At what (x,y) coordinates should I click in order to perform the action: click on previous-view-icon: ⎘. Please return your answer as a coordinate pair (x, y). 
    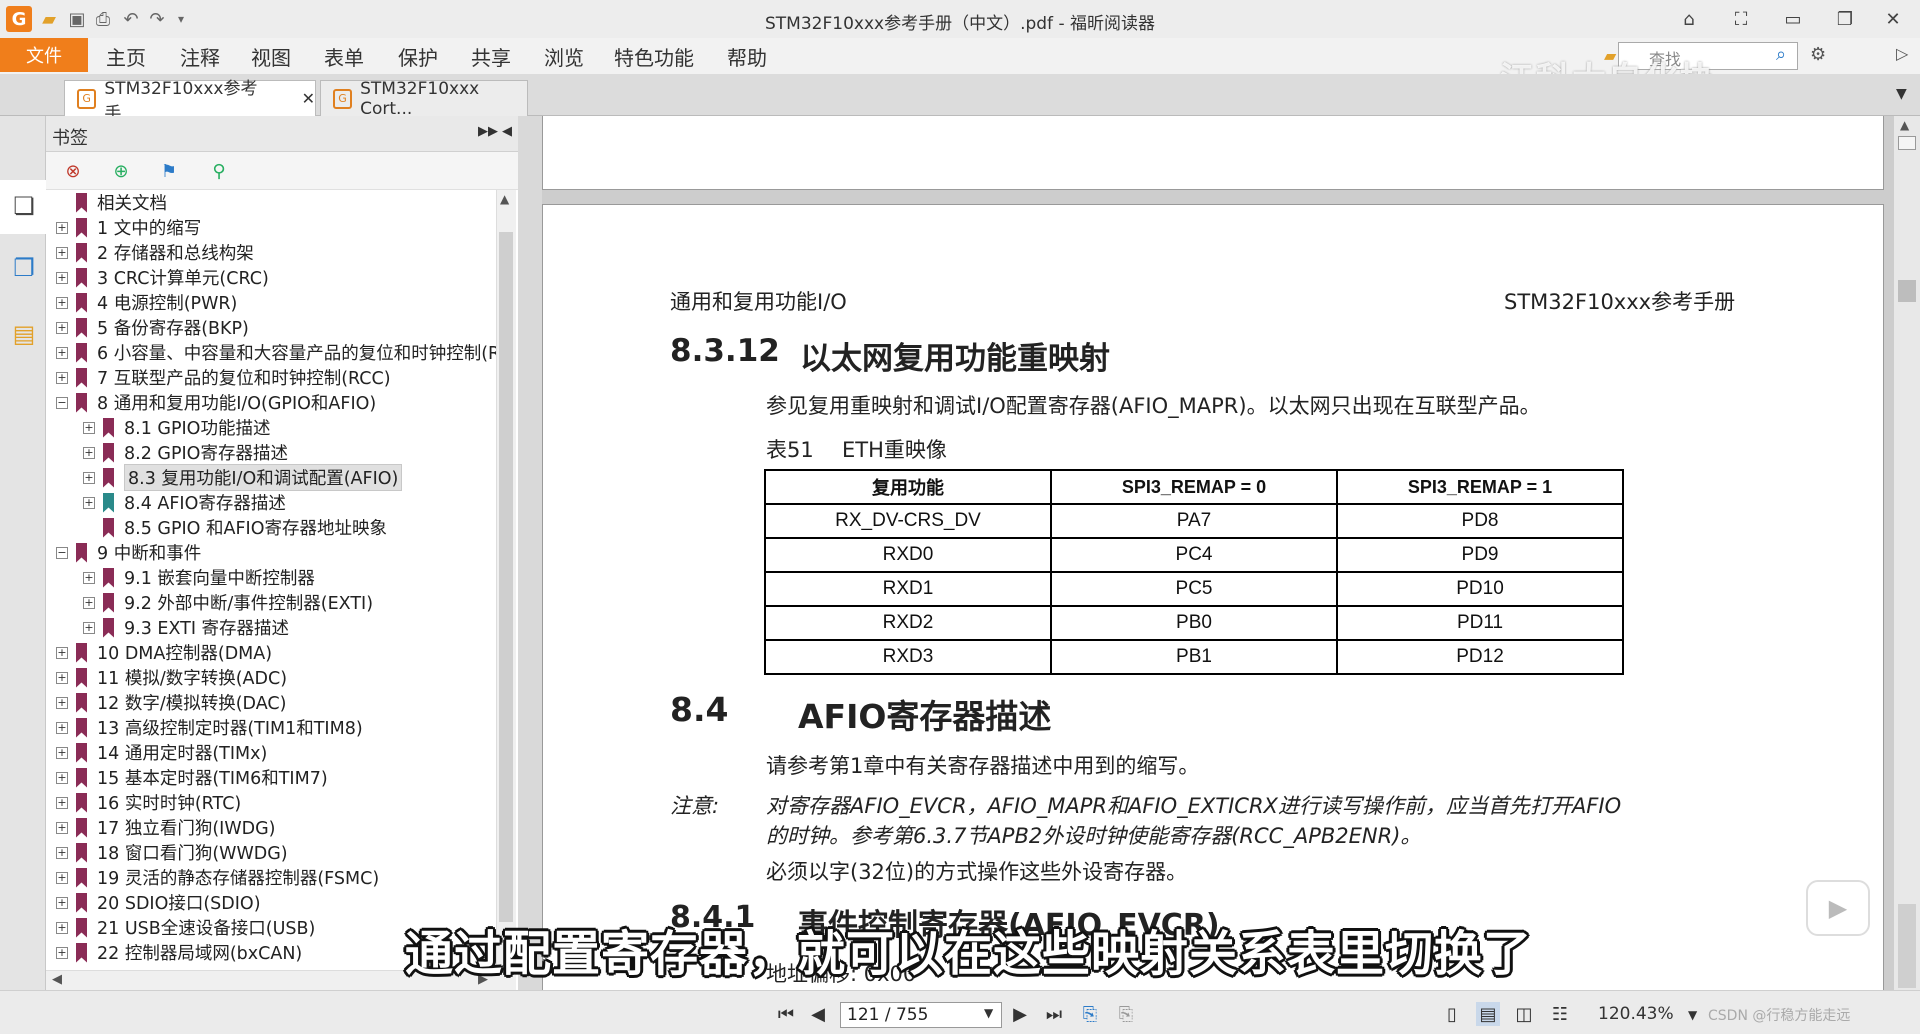
    Looking at the image, I should click on (1090, 1014).